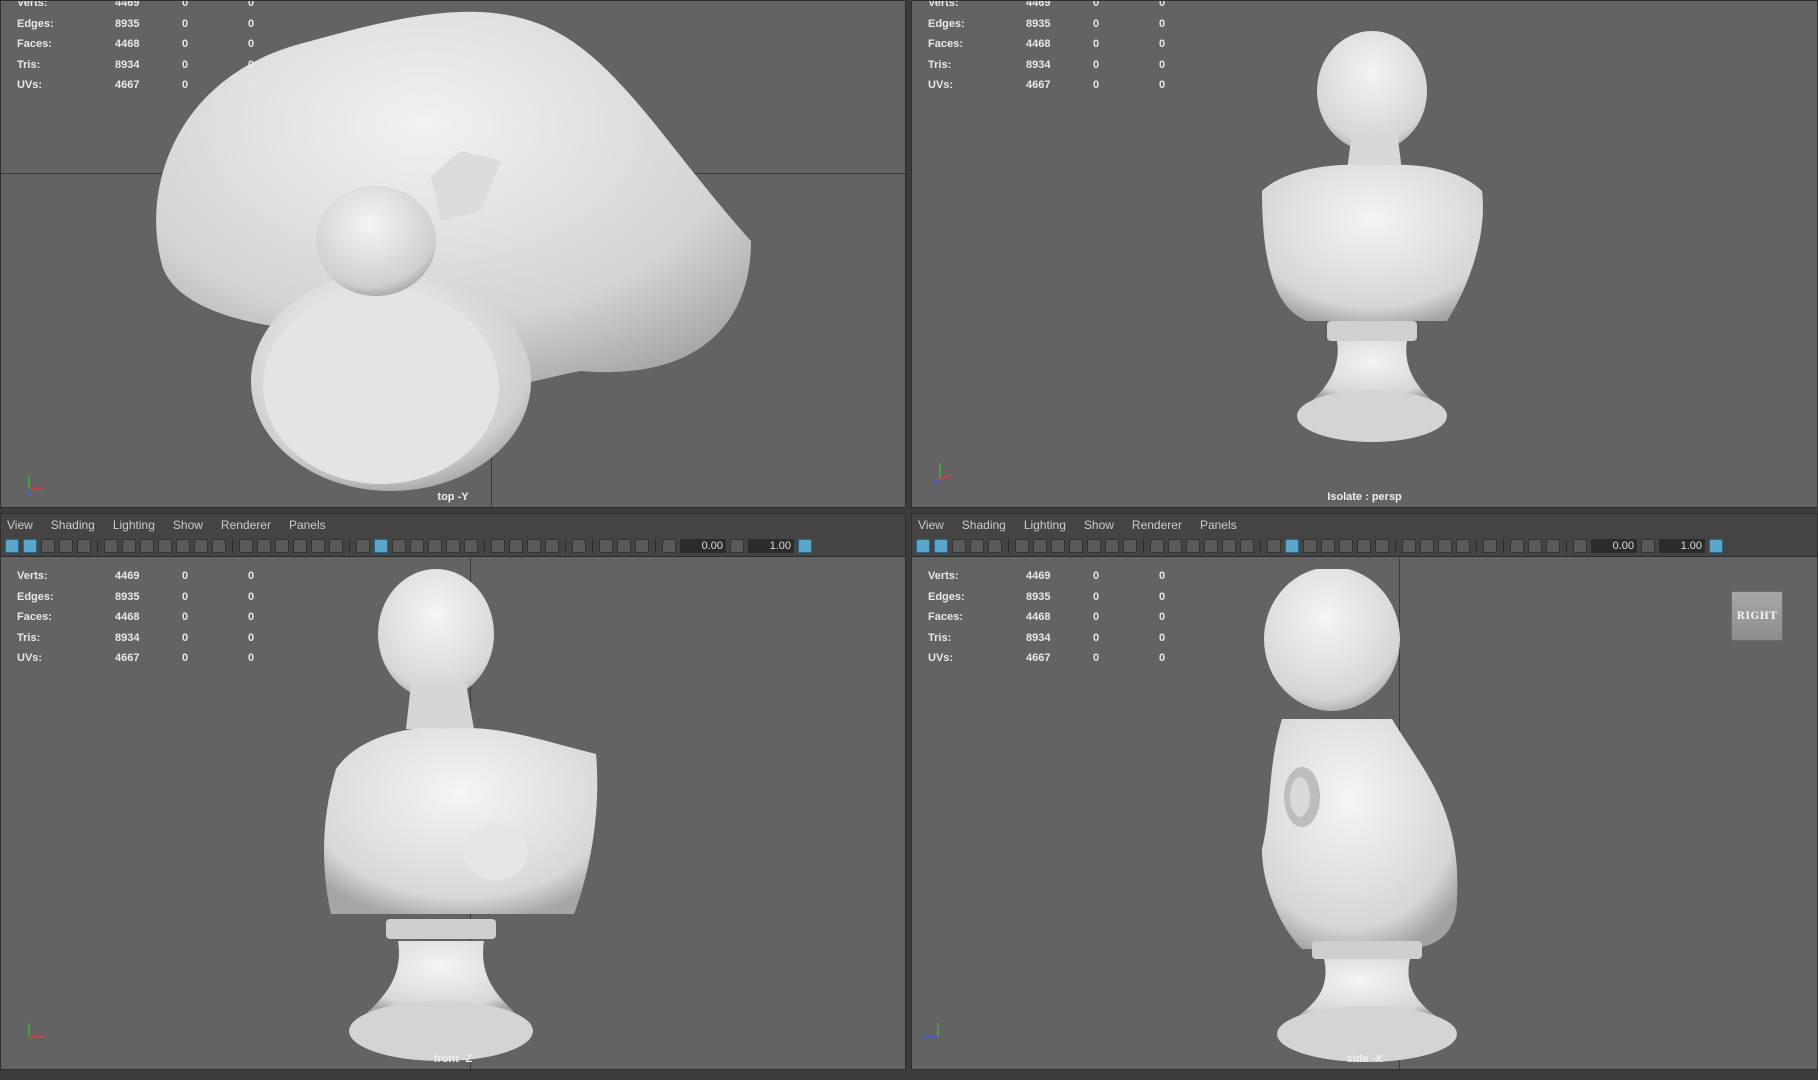 This screenshot has width=1818, height=1080. Describe the element at coordinates (1757, 616) in the screenshot. I see `viewcube: RIGHT` at that location.